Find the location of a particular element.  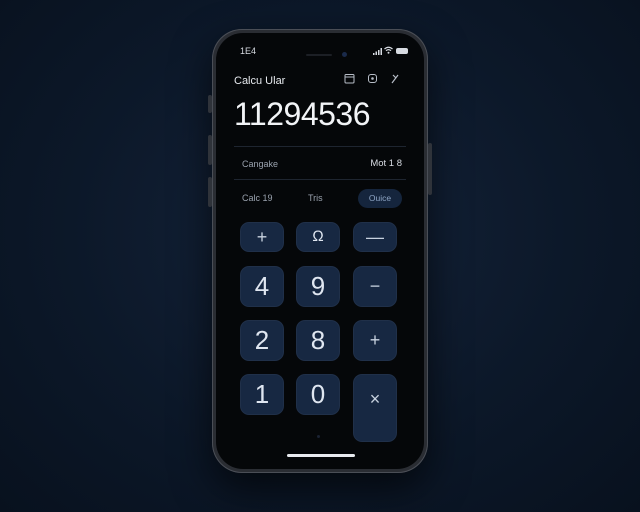

info-label: Cangake is located at coordinates (260, 164).